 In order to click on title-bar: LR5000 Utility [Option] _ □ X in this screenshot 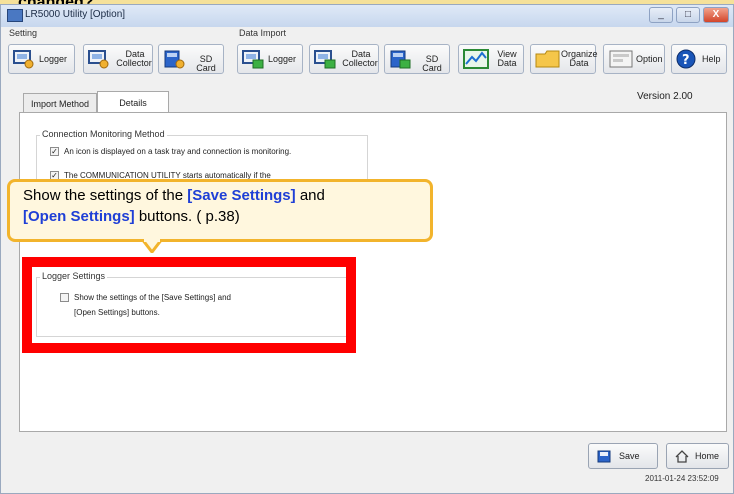, I will do `click(367, 16)`.